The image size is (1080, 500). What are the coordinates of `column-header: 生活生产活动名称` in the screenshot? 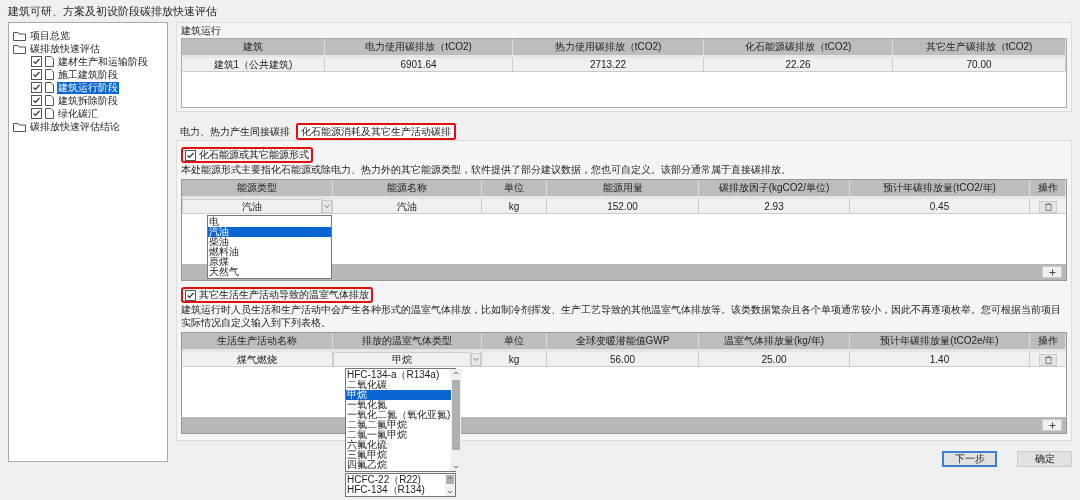 It's located at (257, 341).